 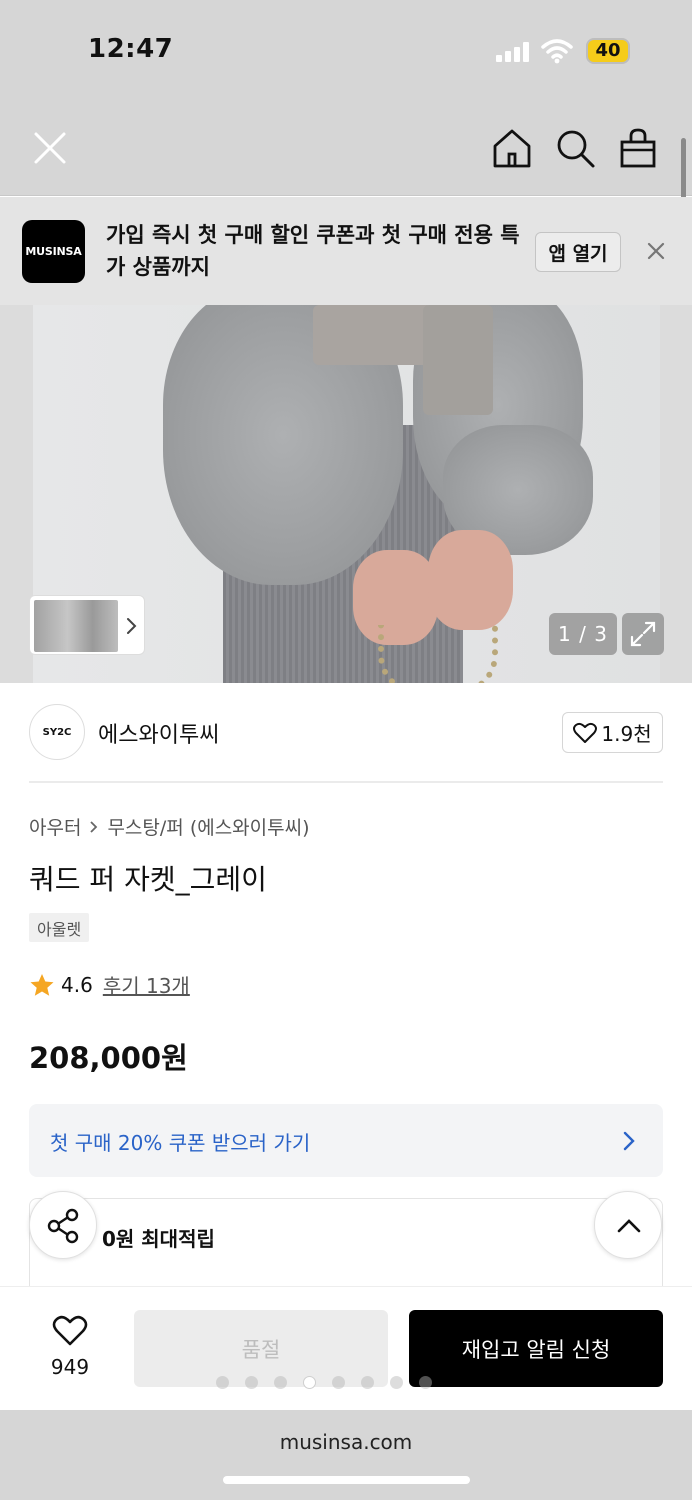 What do you see at coordinates (608, 51) in the screenshot?
I see `battery-indicator: 40` at bounding box center [608, 51].